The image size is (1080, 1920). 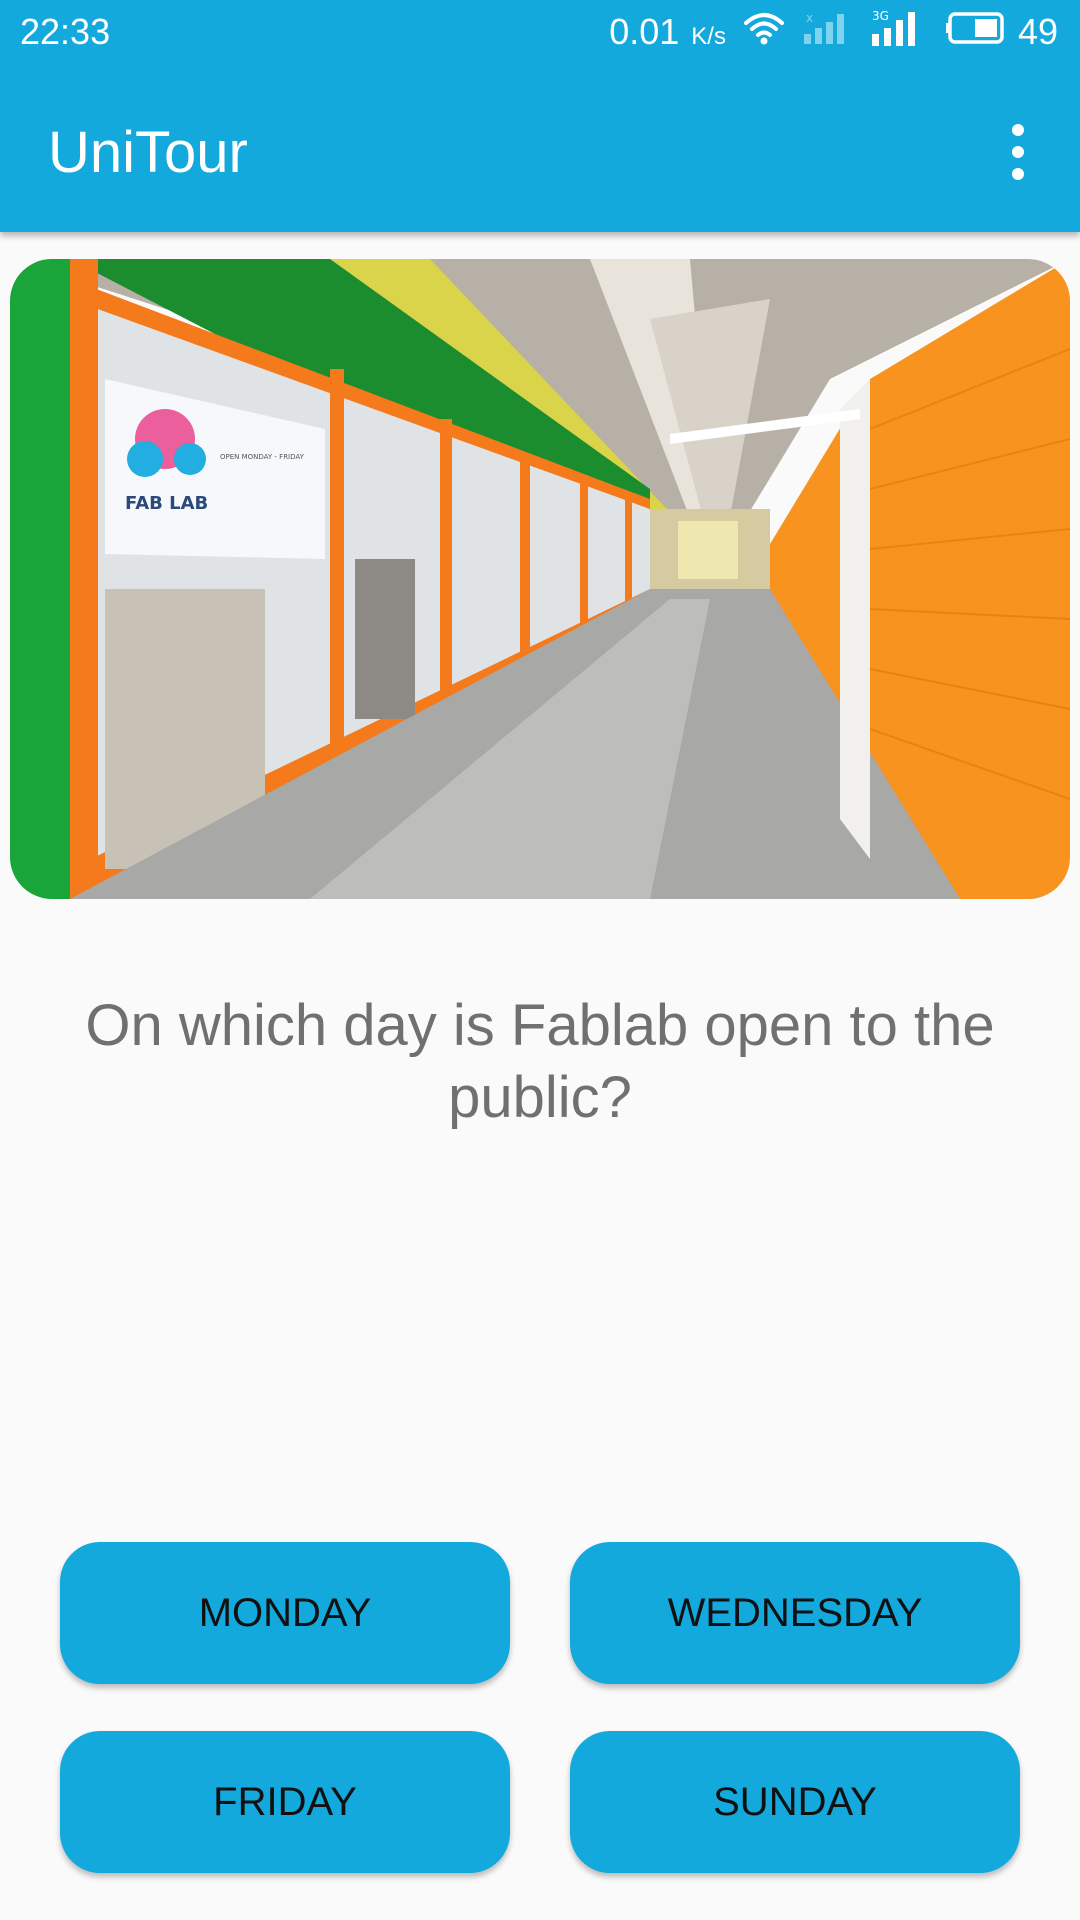 I want to click on network-type-label: 3G, so click(x=880, y=16).